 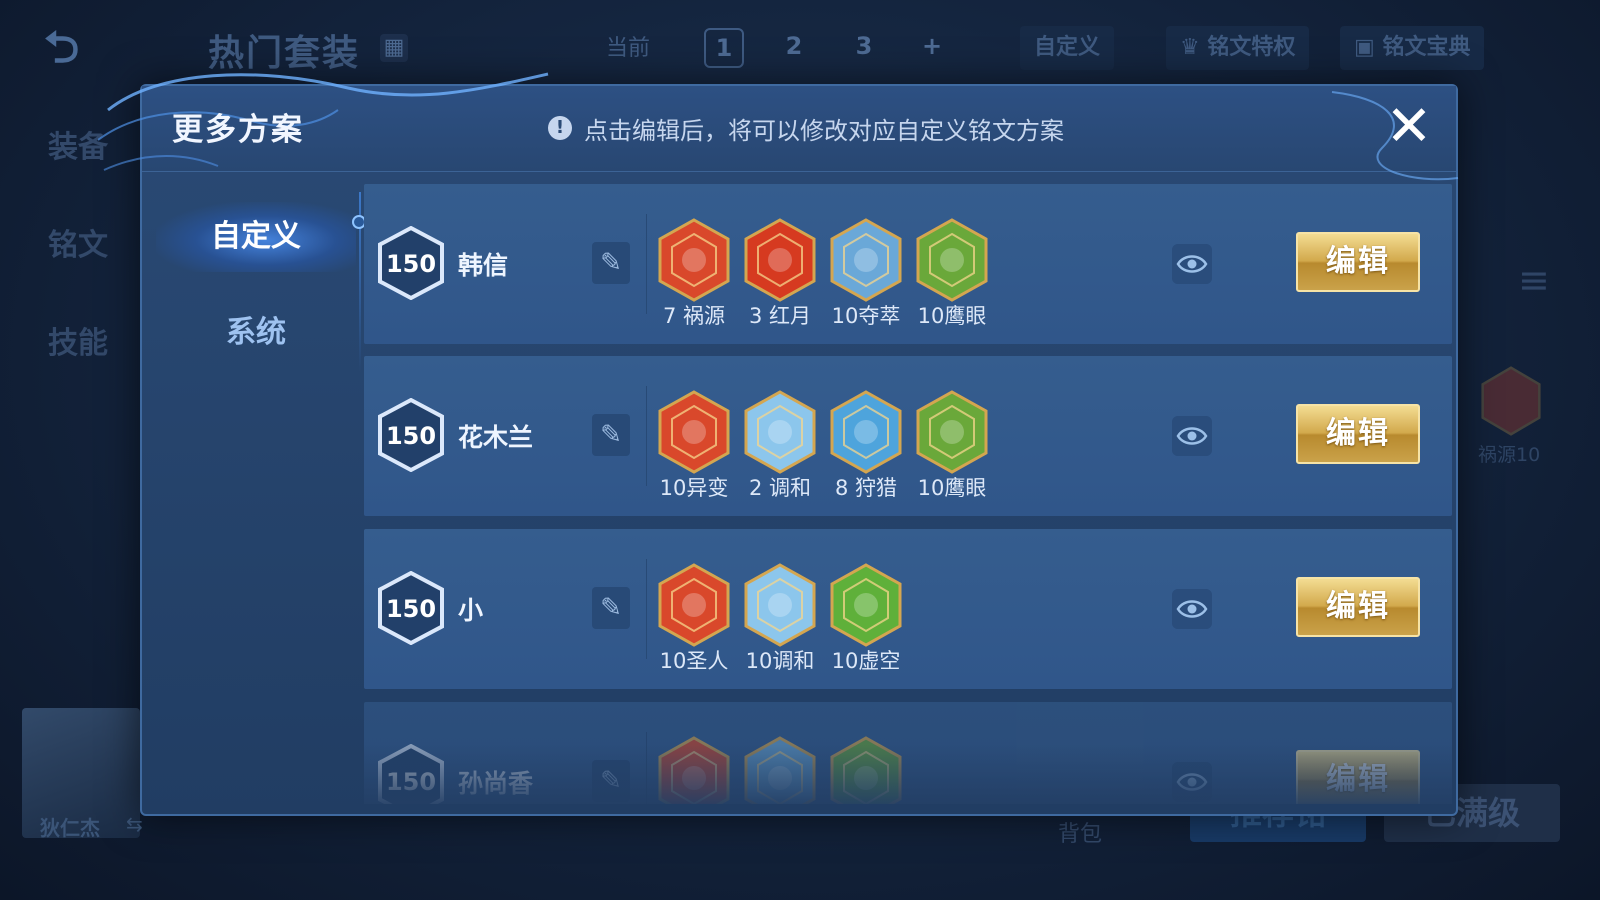 What do you see at coordinates (780, 488) in the screenshot?
I see `rune-count-label: 2 调和` at bounding box center [780, 488].